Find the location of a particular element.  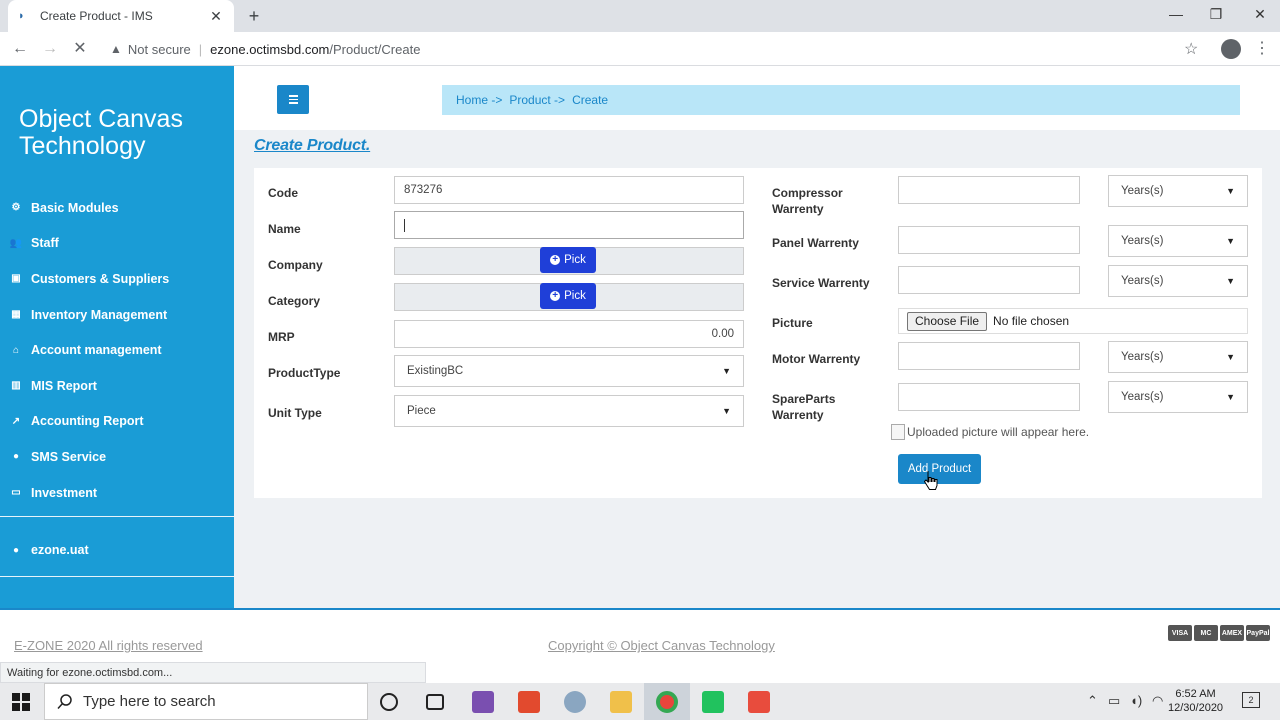

taskbar-search: Type here to search is located at coordinates (206, 701).